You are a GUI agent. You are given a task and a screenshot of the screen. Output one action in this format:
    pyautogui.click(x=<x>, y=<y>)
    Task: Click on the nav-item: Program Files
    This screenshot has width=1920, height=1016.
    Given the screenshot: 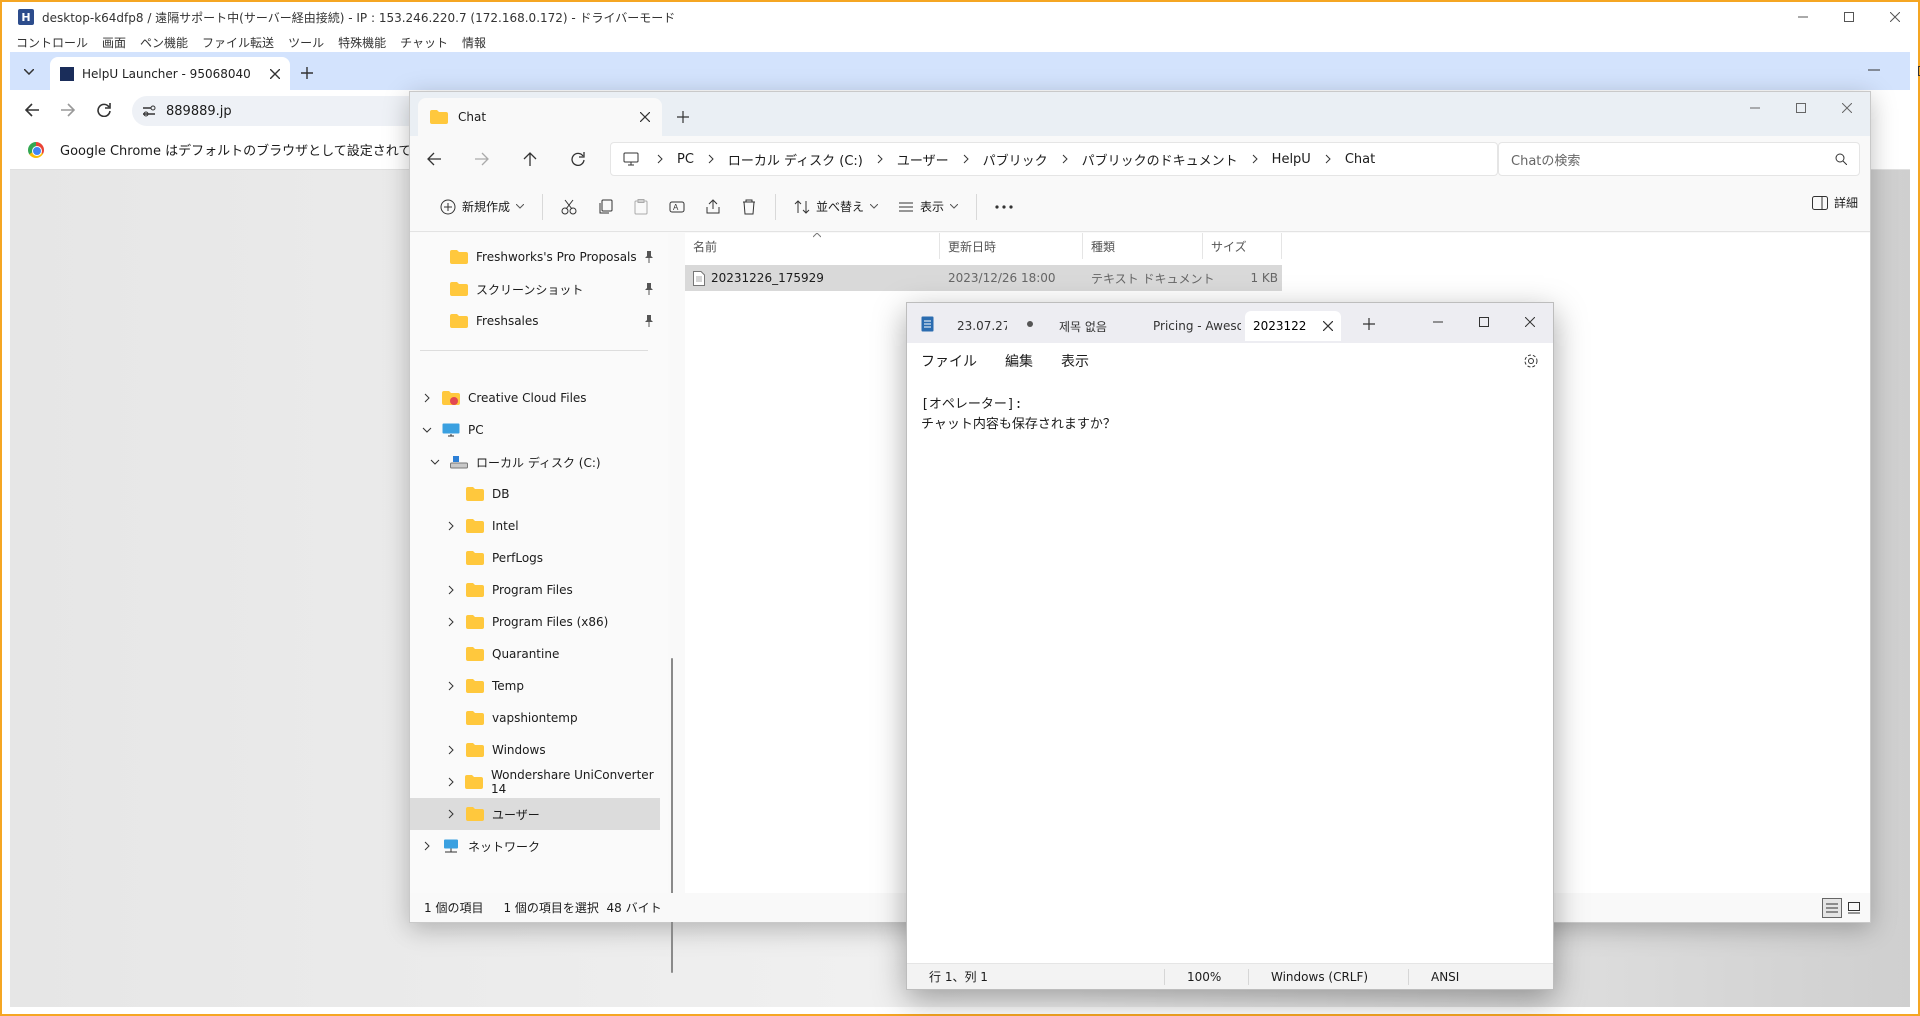 What is the action you would take?
    pyautogui.click(x=535, y=590)
    